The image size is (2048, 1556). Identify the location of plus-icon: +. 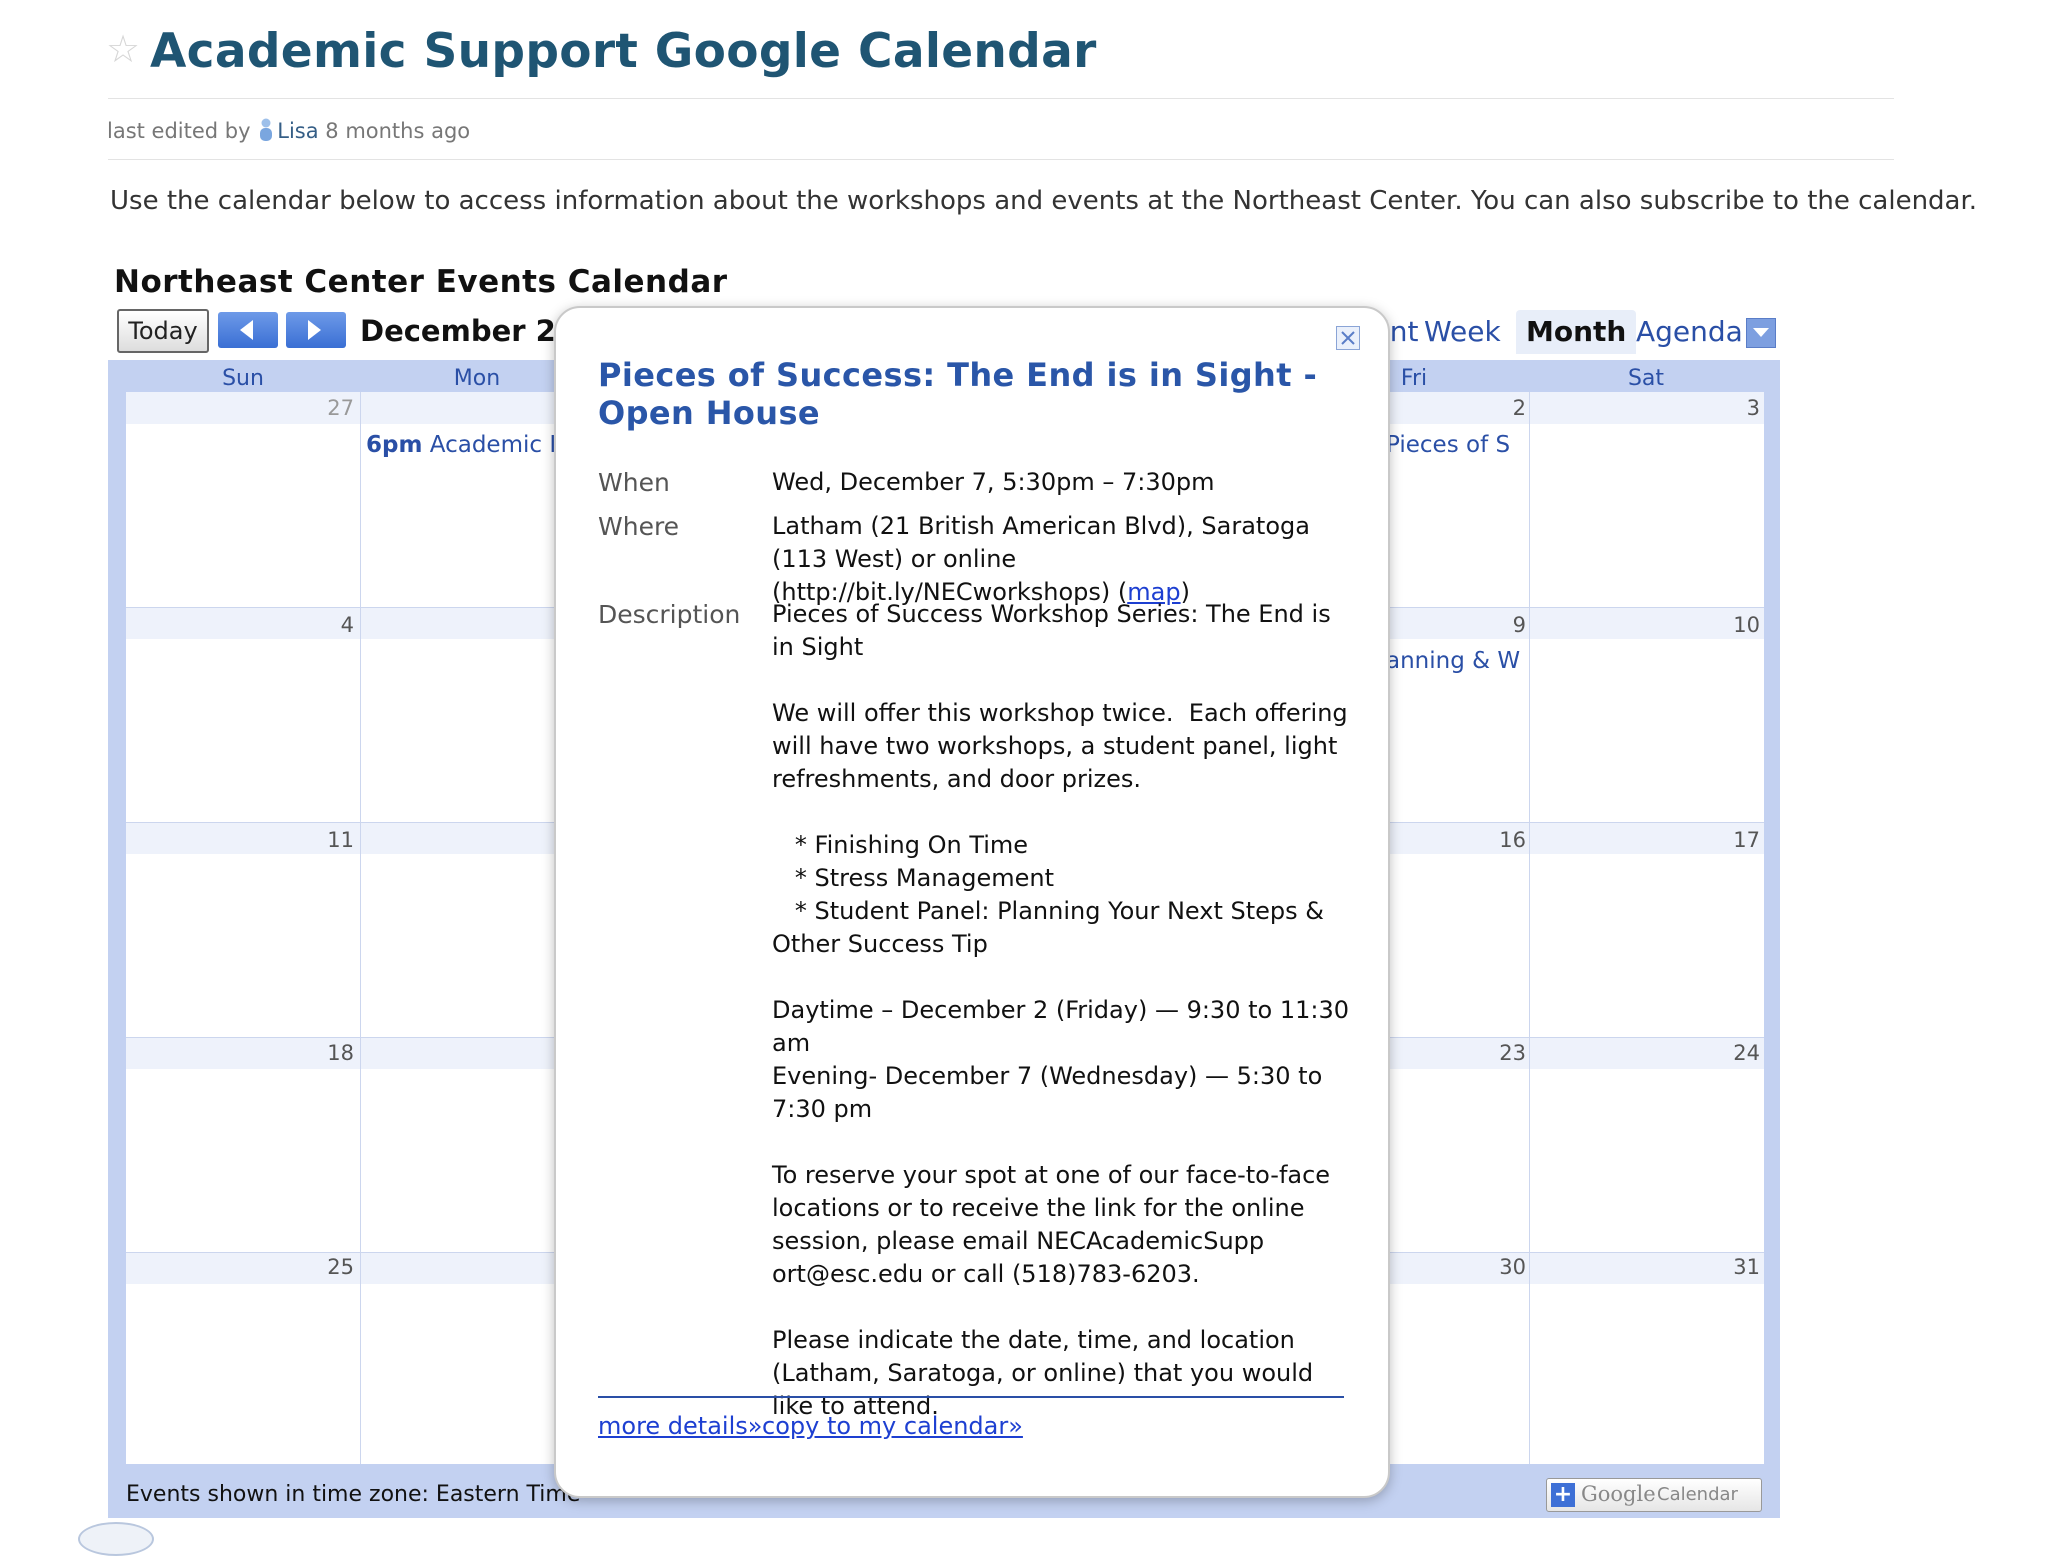
(1563, 1495).